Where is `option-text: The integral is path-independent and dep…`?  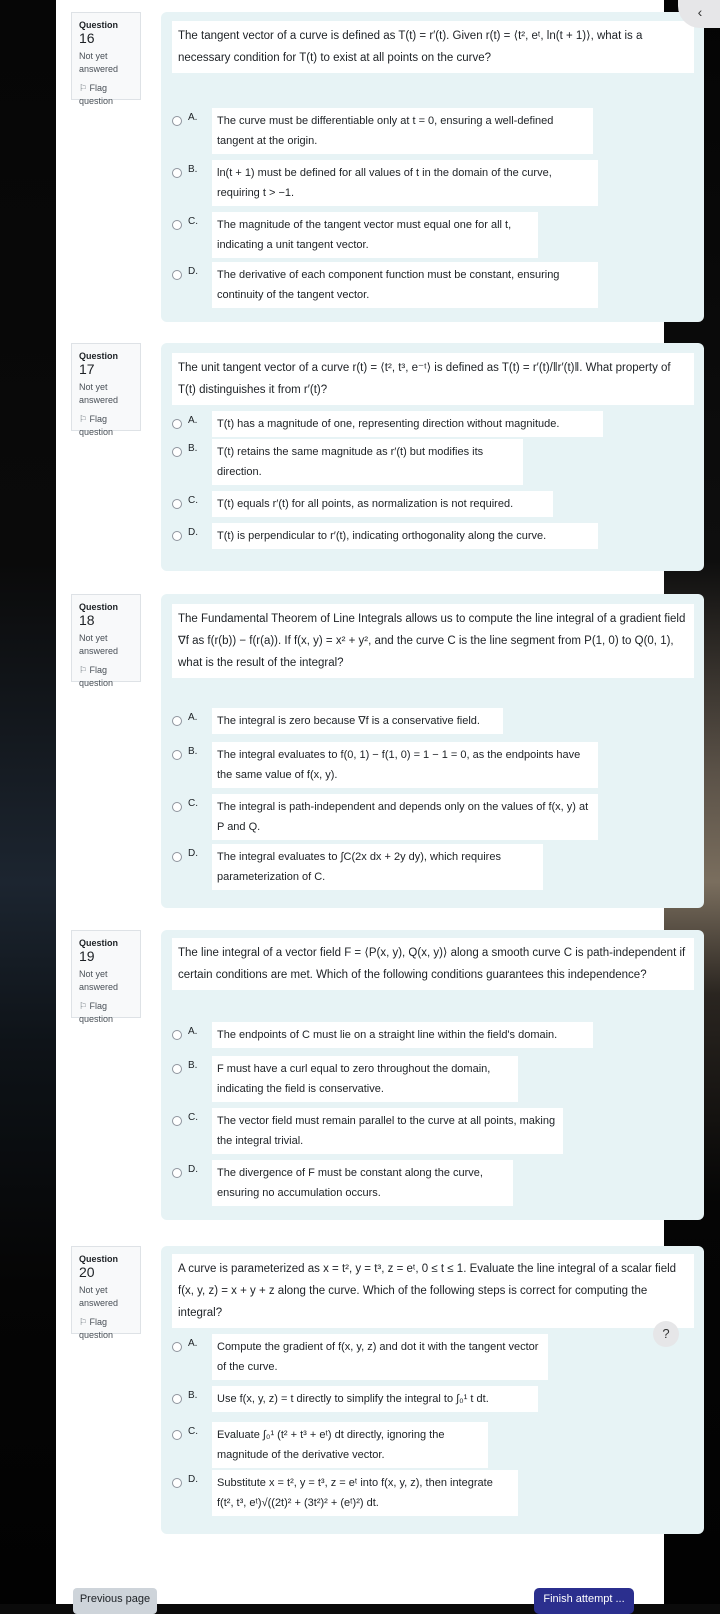 option-text: The integral is path-independent and dep… is located at coordinates (405, 817).